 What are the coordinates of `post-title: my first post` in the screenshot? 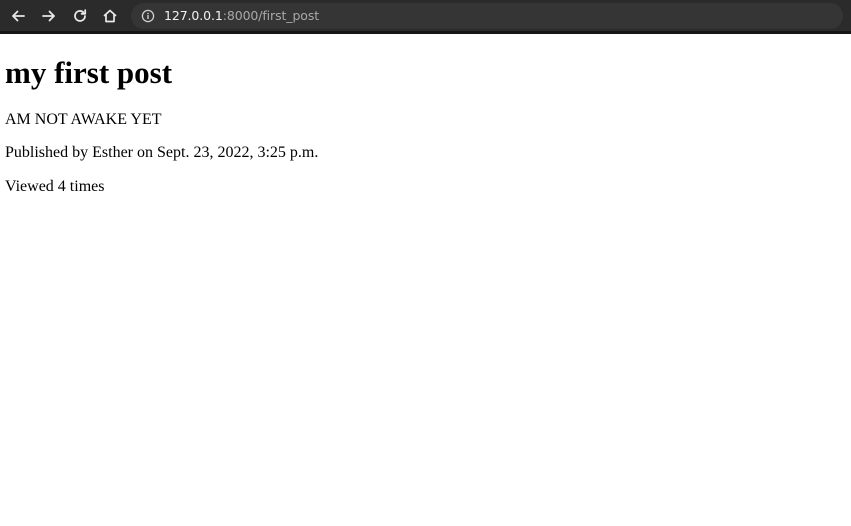 It's located at (89, 72).